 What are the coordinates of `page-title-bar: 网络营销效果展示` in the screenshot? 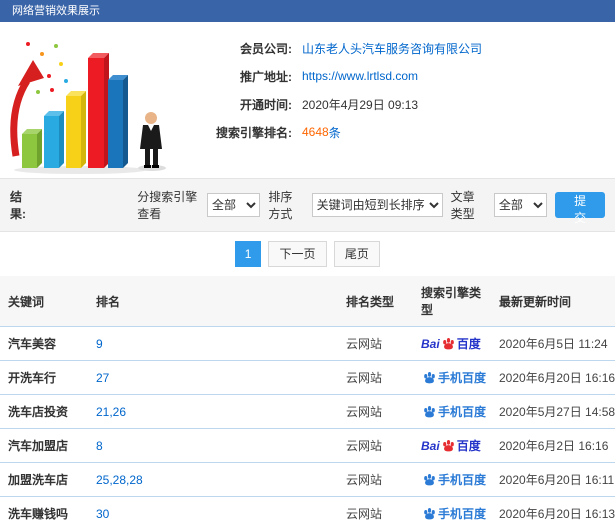 It's located at (307, 11).